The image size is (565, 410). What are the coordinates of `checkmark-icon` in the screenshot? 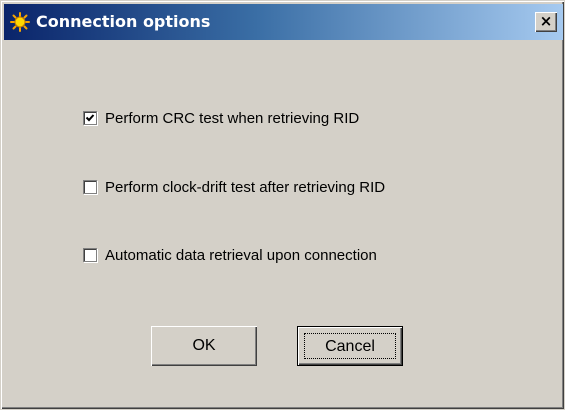 It's located at (90, 118).